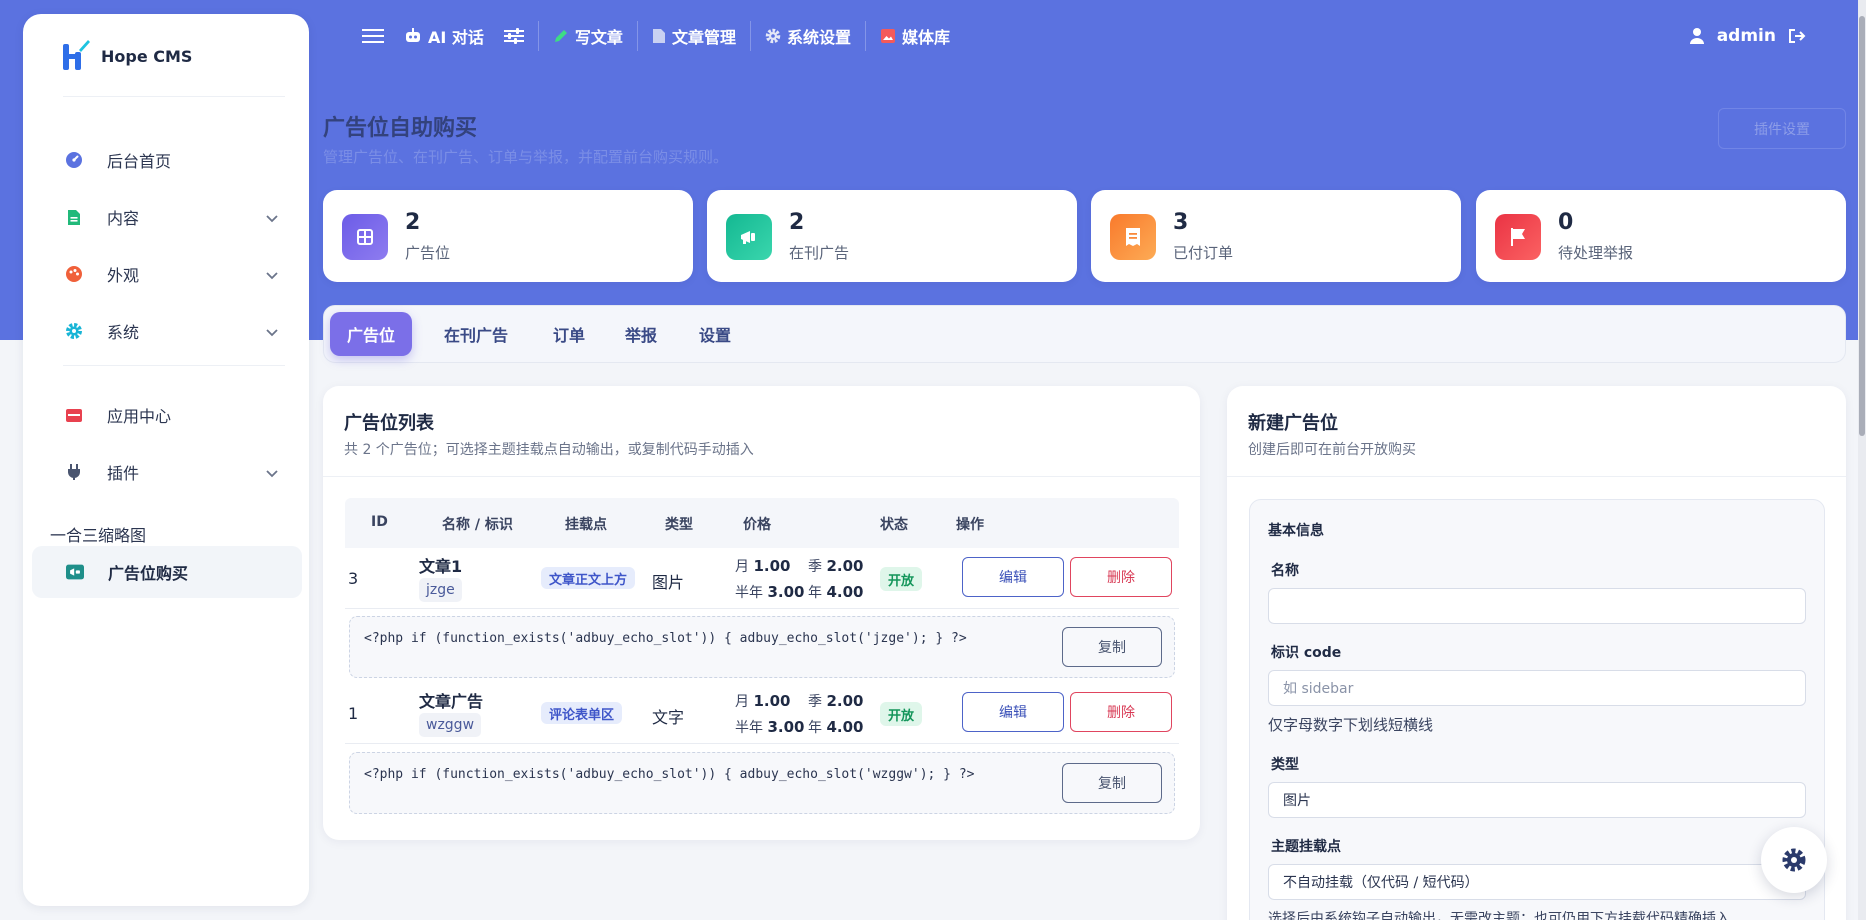 The width and height of the screenshot is (1866, 920). What do you see at coordinates (440, 590) in the screenshot?
I see `row-code: jzge` at bounding box center [440, 590].